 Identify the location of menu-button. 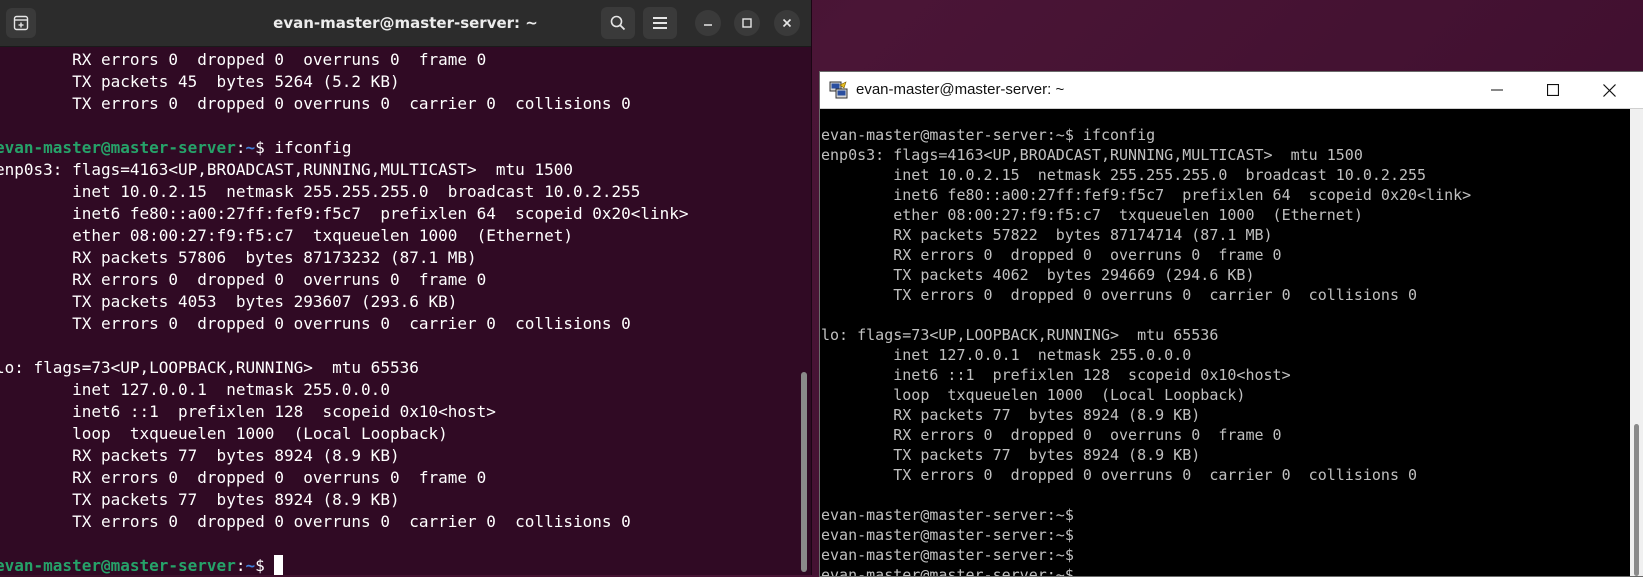
(660, 23).